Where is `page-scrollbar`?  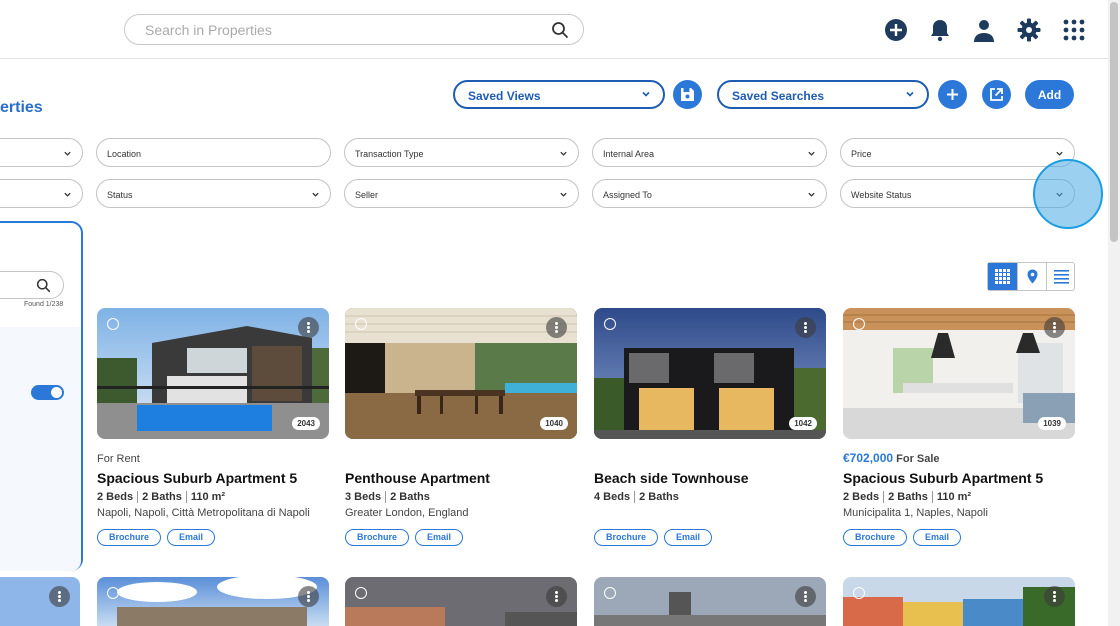
page-scrollbar is located at coordinates (1114, 313).